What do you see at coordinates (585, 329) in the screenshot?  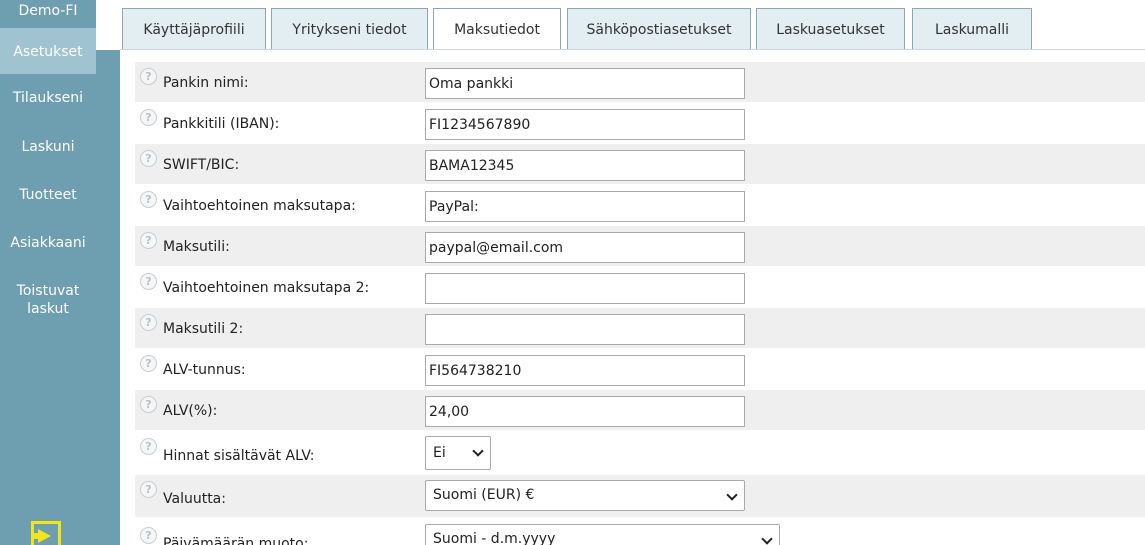 I see `payment-account-2-input` at bounding box center [585, 329].